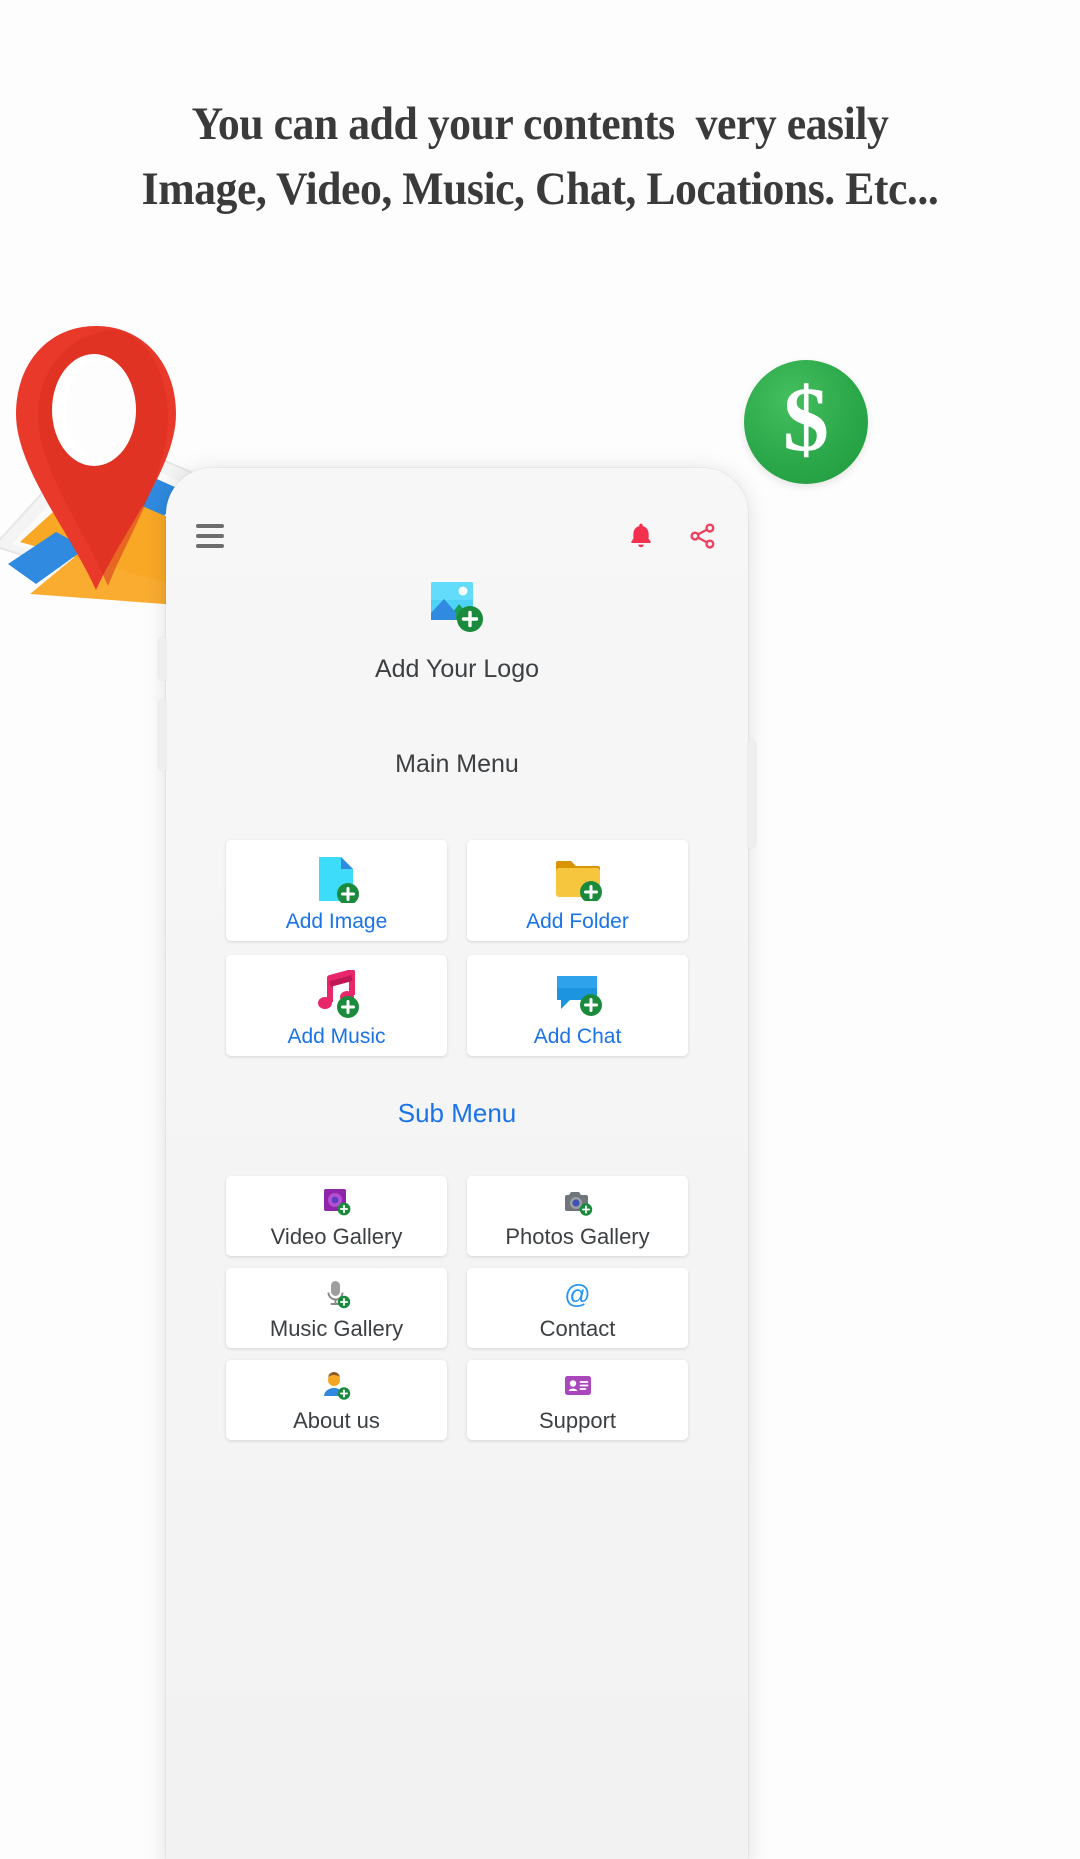  What do you see at coordinates (337, 1386) in the screenshot?
I see `user-profile-icon` at bounding box center [337, 1386].